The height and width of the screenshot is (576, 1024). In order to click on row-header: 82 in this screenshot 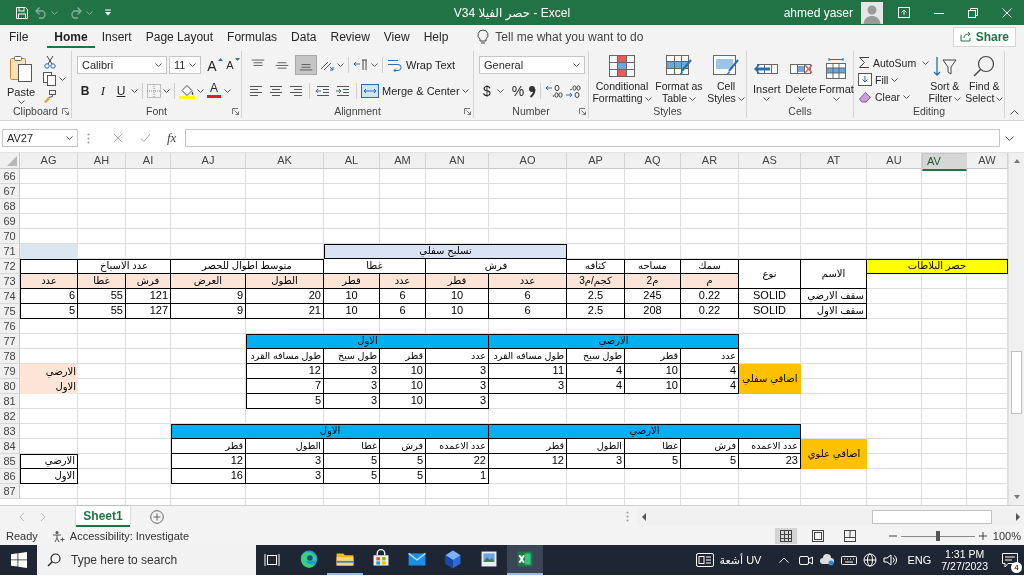, I will do `click(10, 416)`.